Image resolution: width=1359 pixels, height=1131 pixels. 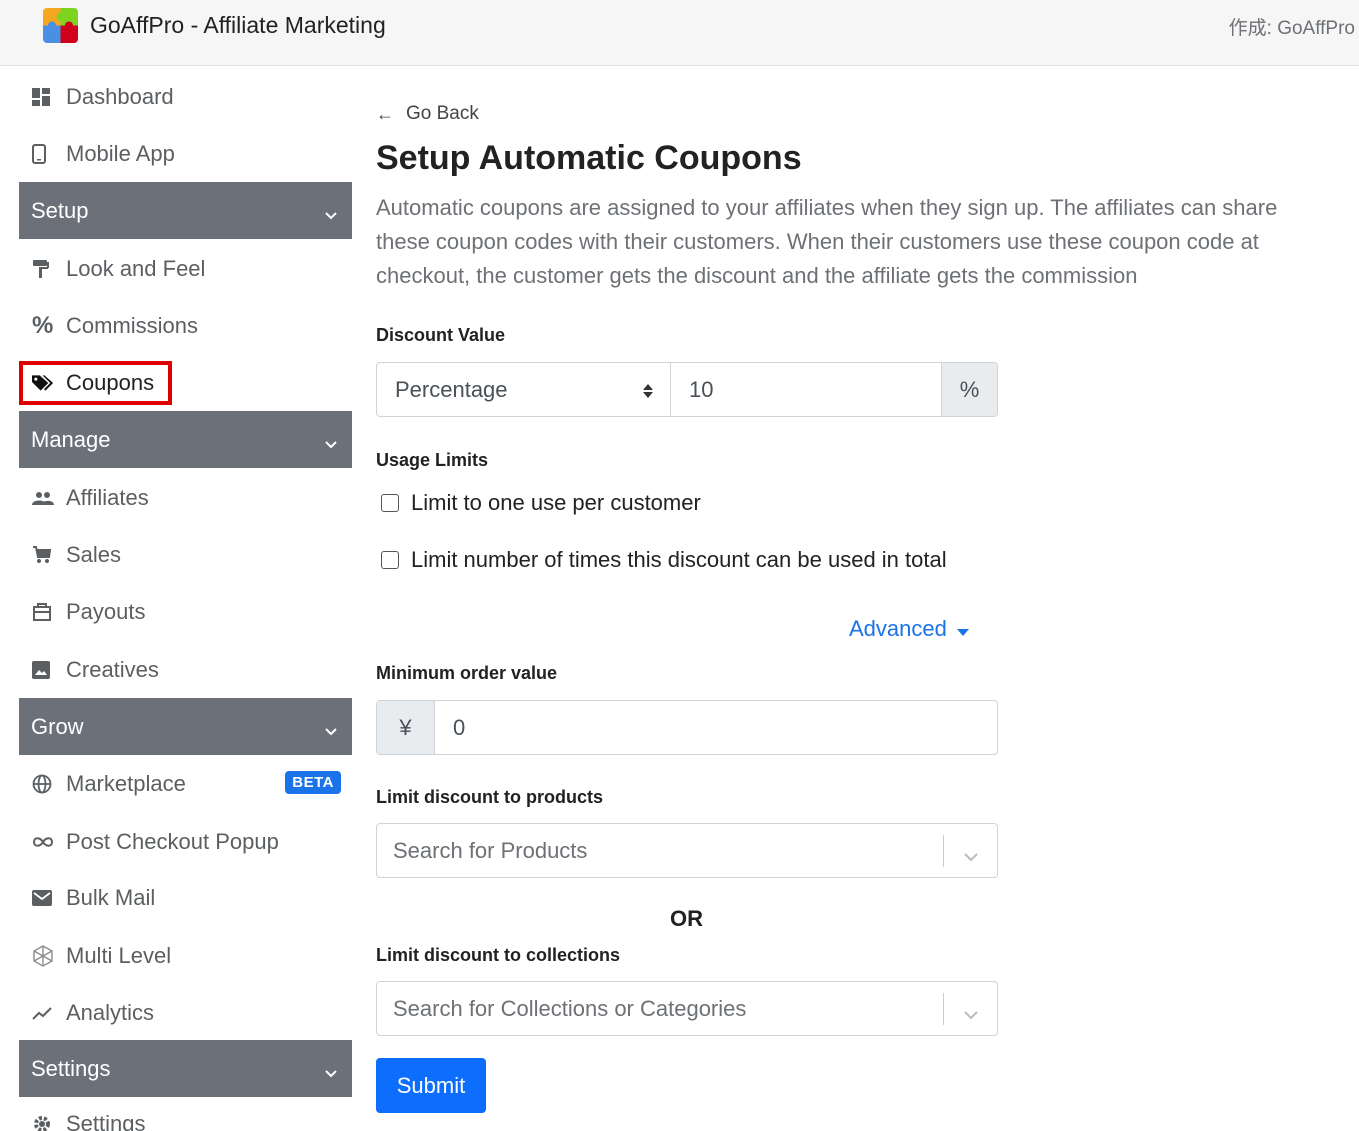 What do you see at coordinates (451, 389) in the screenshot?
I see `discount-type-value: Percentage` at bounding box center [451, 389].